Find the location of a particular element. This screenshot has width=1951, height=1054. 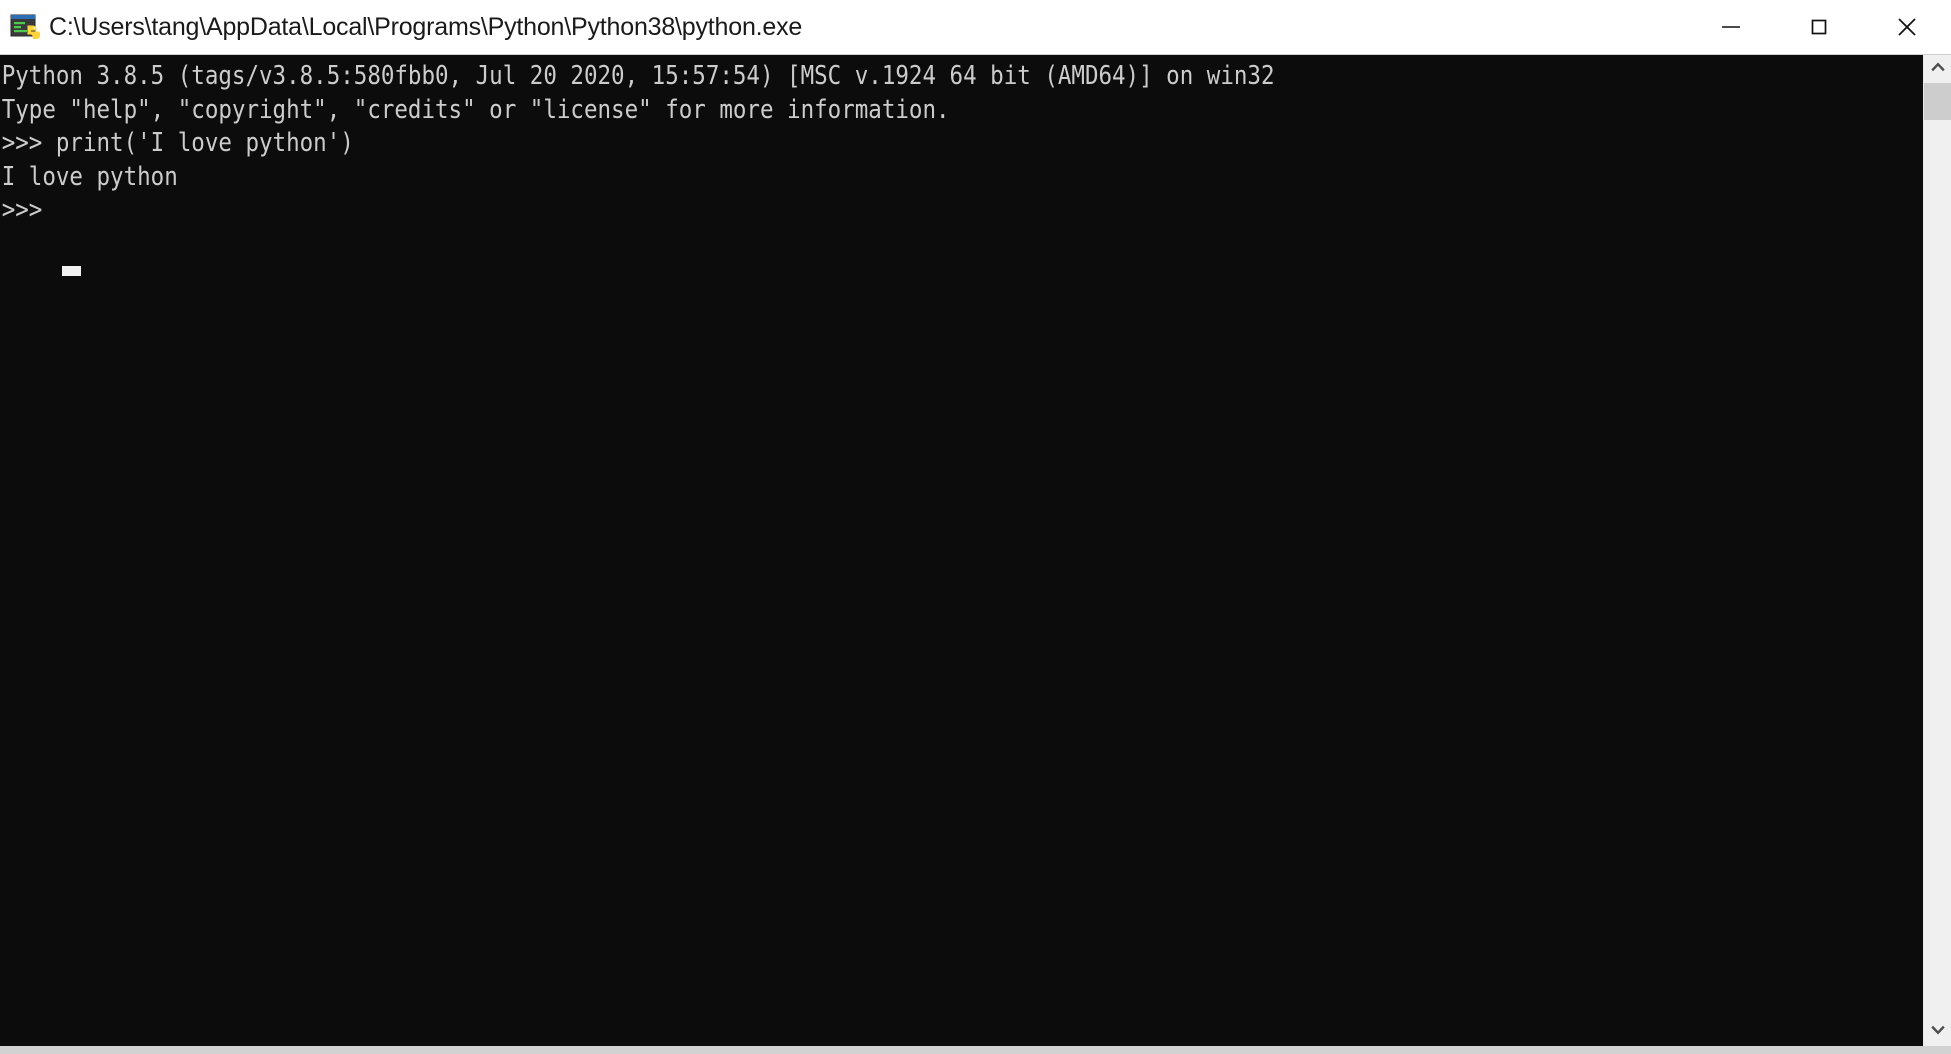

window-controls is located at coordinates (1819, 27).